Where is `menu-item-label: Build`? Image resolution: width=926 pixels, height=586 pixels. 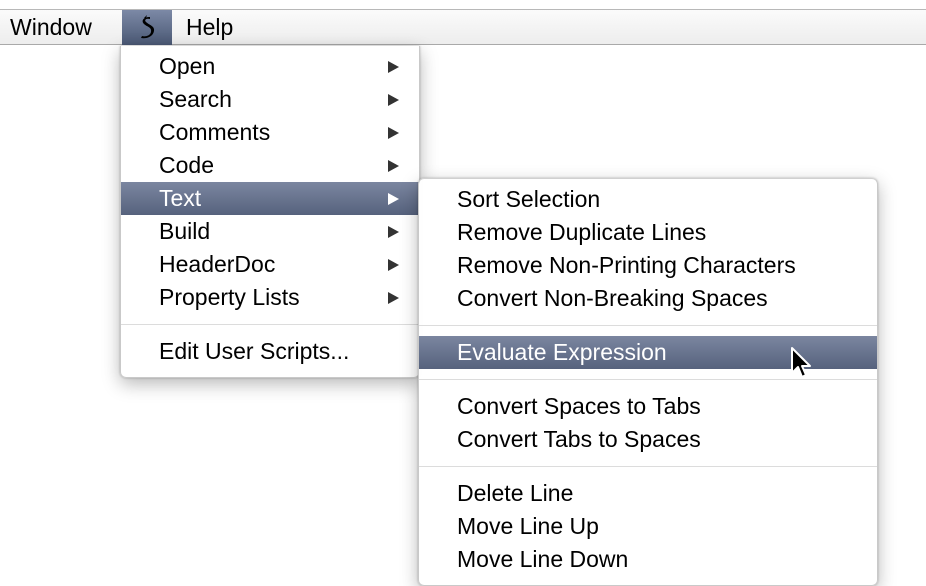
menu-item-label: Build is located at coordinates (185, 231).